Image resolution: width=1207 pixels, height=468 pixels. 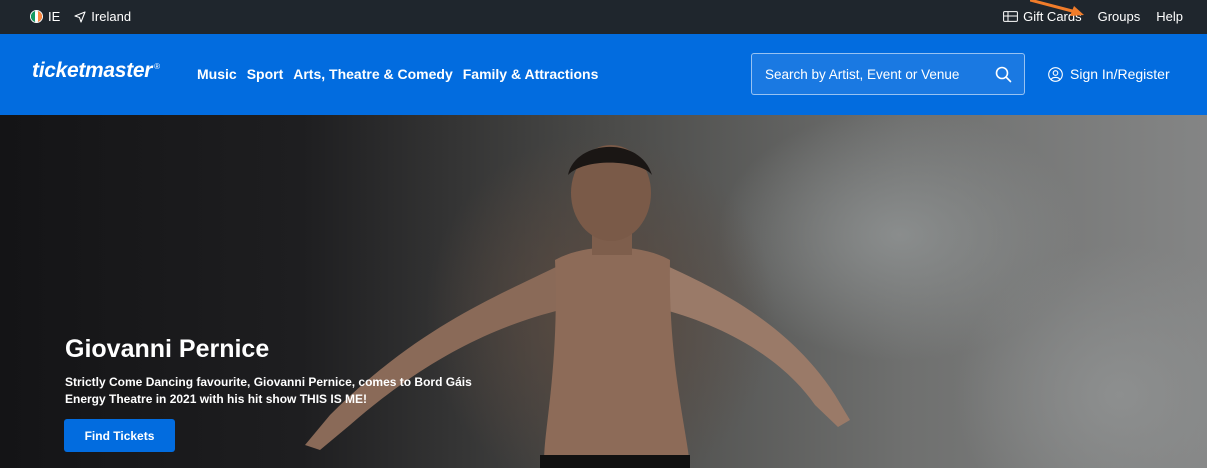 I want to click on location-label: Ireland, so click(x=111, y=16).